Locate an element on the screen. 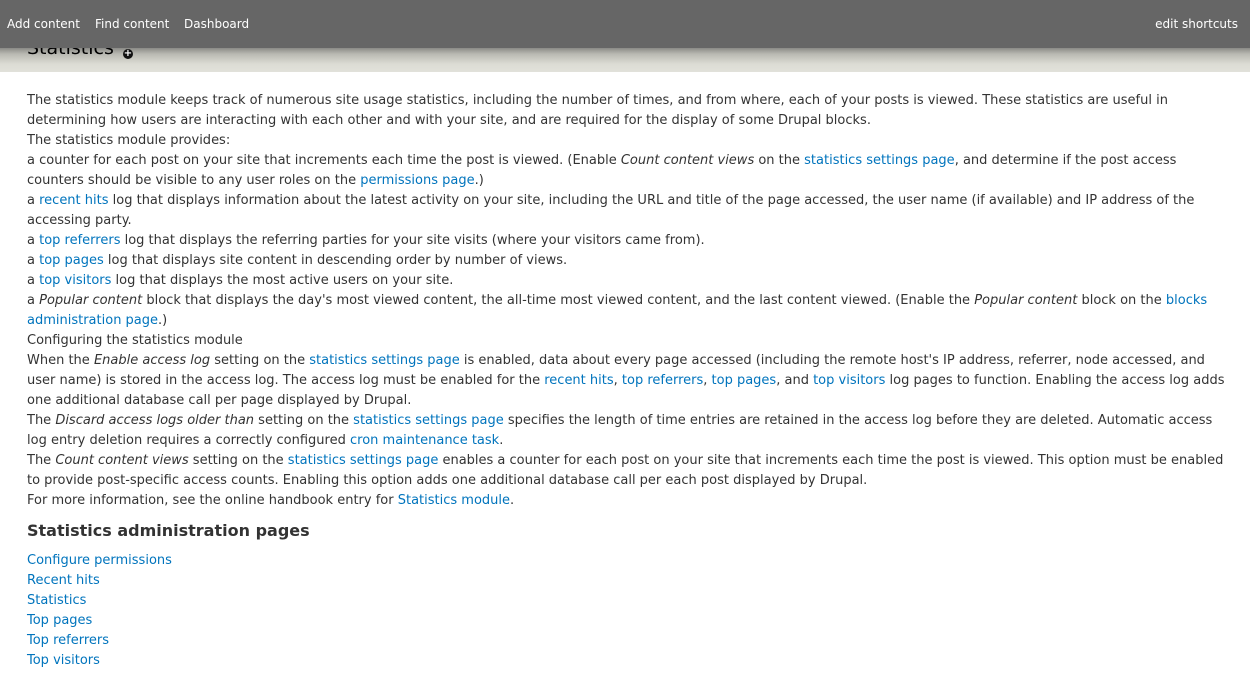 The height and width of the screenshot is (682, 1250). admin-link-top-visitors: Top visitors is located at coordinates (627, 661).